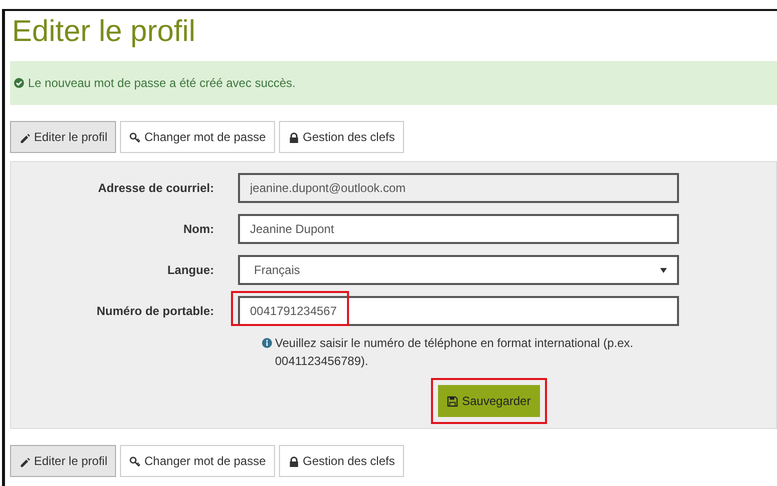  I want to click on save-button: Sauvegarder, so click(489, 401).